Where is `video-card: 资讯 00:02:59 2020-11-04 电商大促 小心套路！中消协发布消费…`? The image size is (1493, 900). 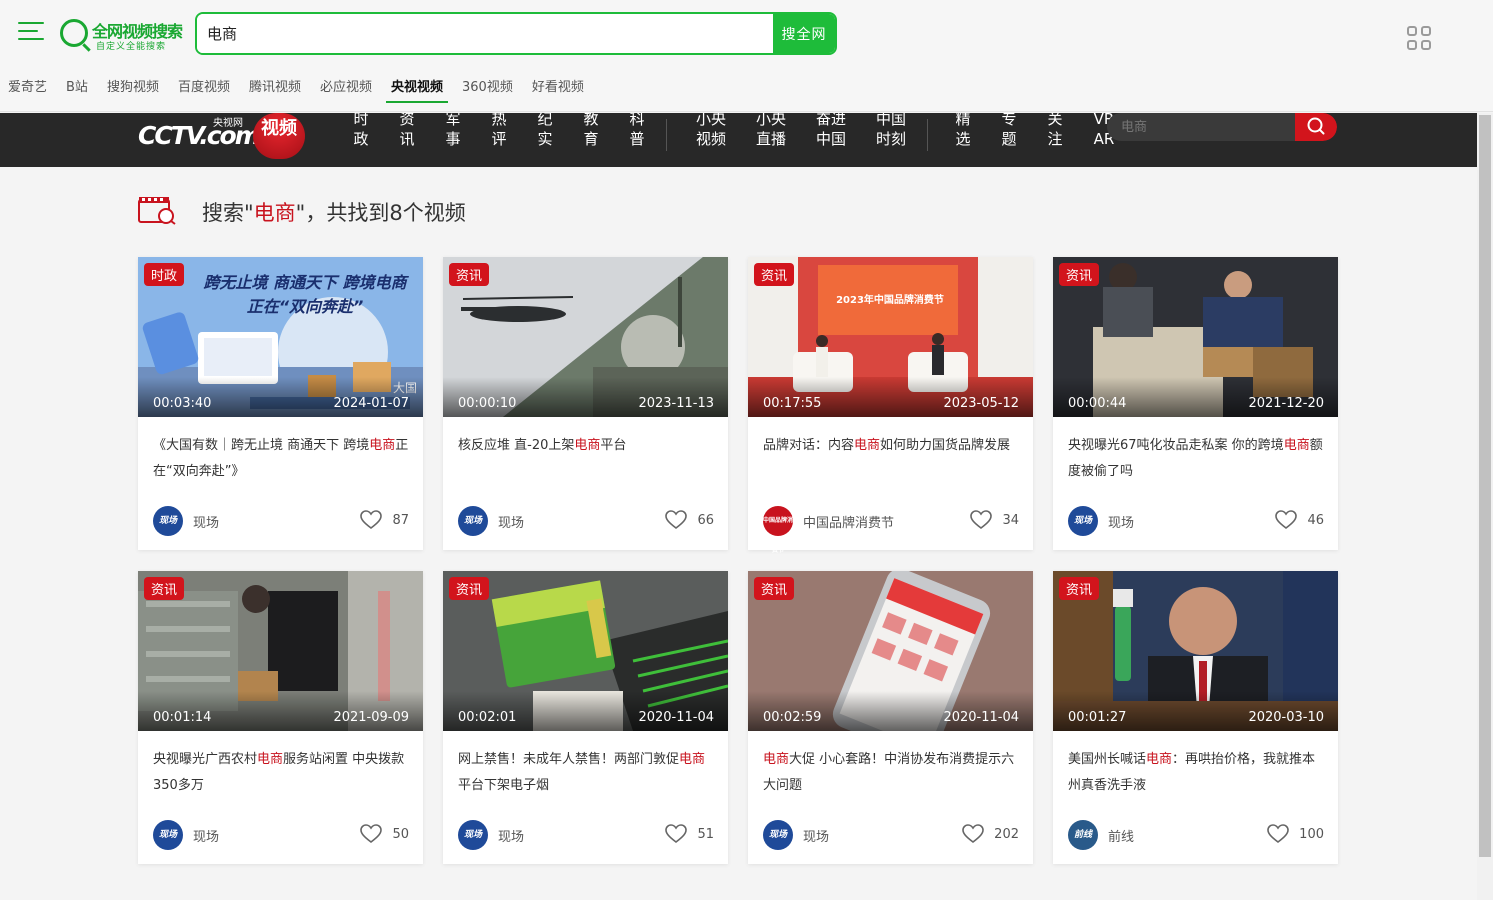
video-card: 资讯 00:02:59 2020-11-04 电商大促 小心套路！中消协发布消费… is located at coordinates (890, 717).